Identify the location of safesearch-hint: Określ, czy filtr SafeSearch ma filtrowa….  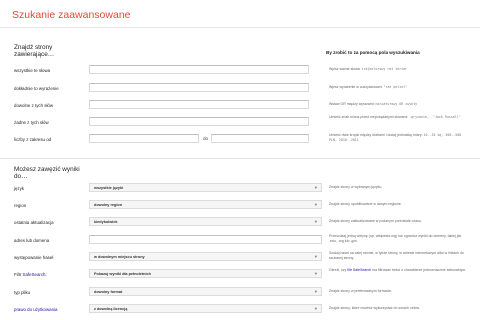
(398, 270).